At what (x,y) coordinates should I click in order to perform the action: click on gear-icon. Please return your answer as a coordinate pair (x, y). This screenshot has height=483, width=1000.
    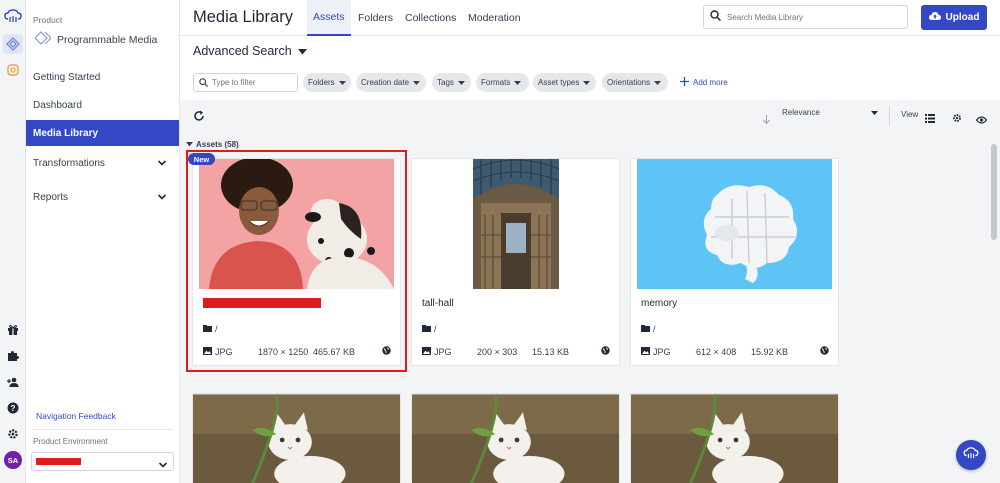
    Looking at the image, I should click on (957, 119).